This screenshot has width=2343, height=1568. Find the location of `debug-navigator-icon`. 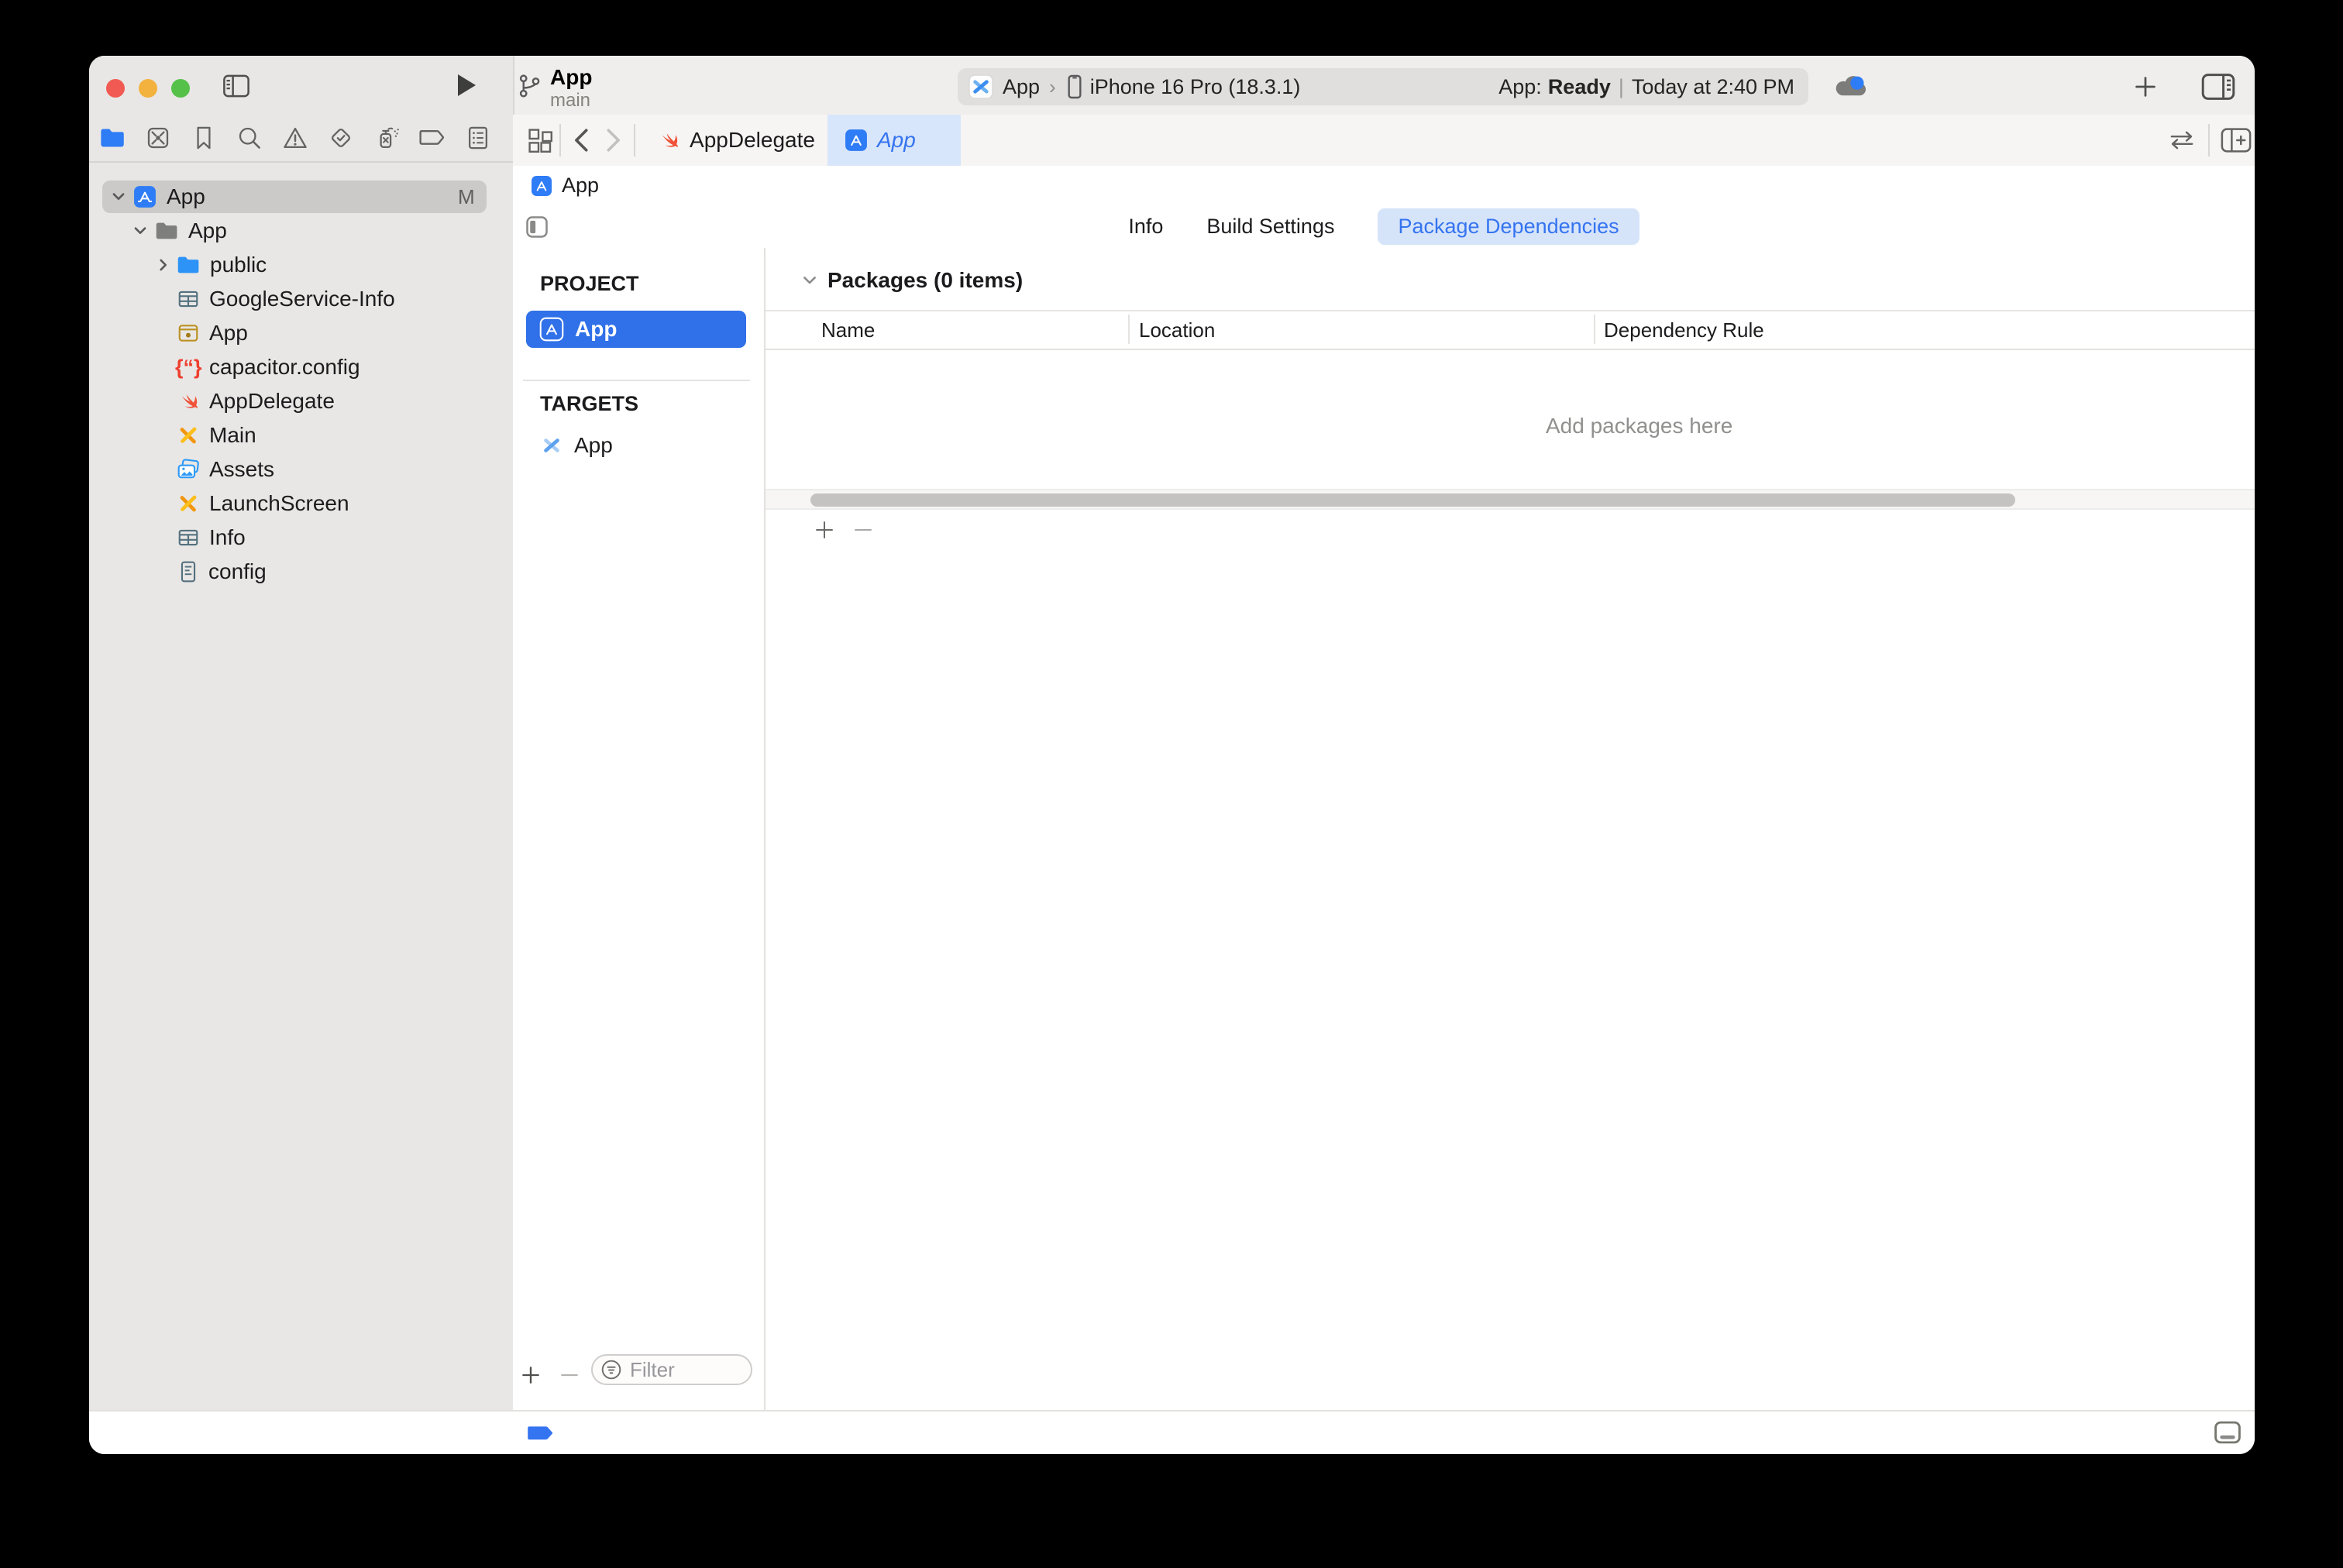

debug-navigator-icon is located at coordinates (386, 138).